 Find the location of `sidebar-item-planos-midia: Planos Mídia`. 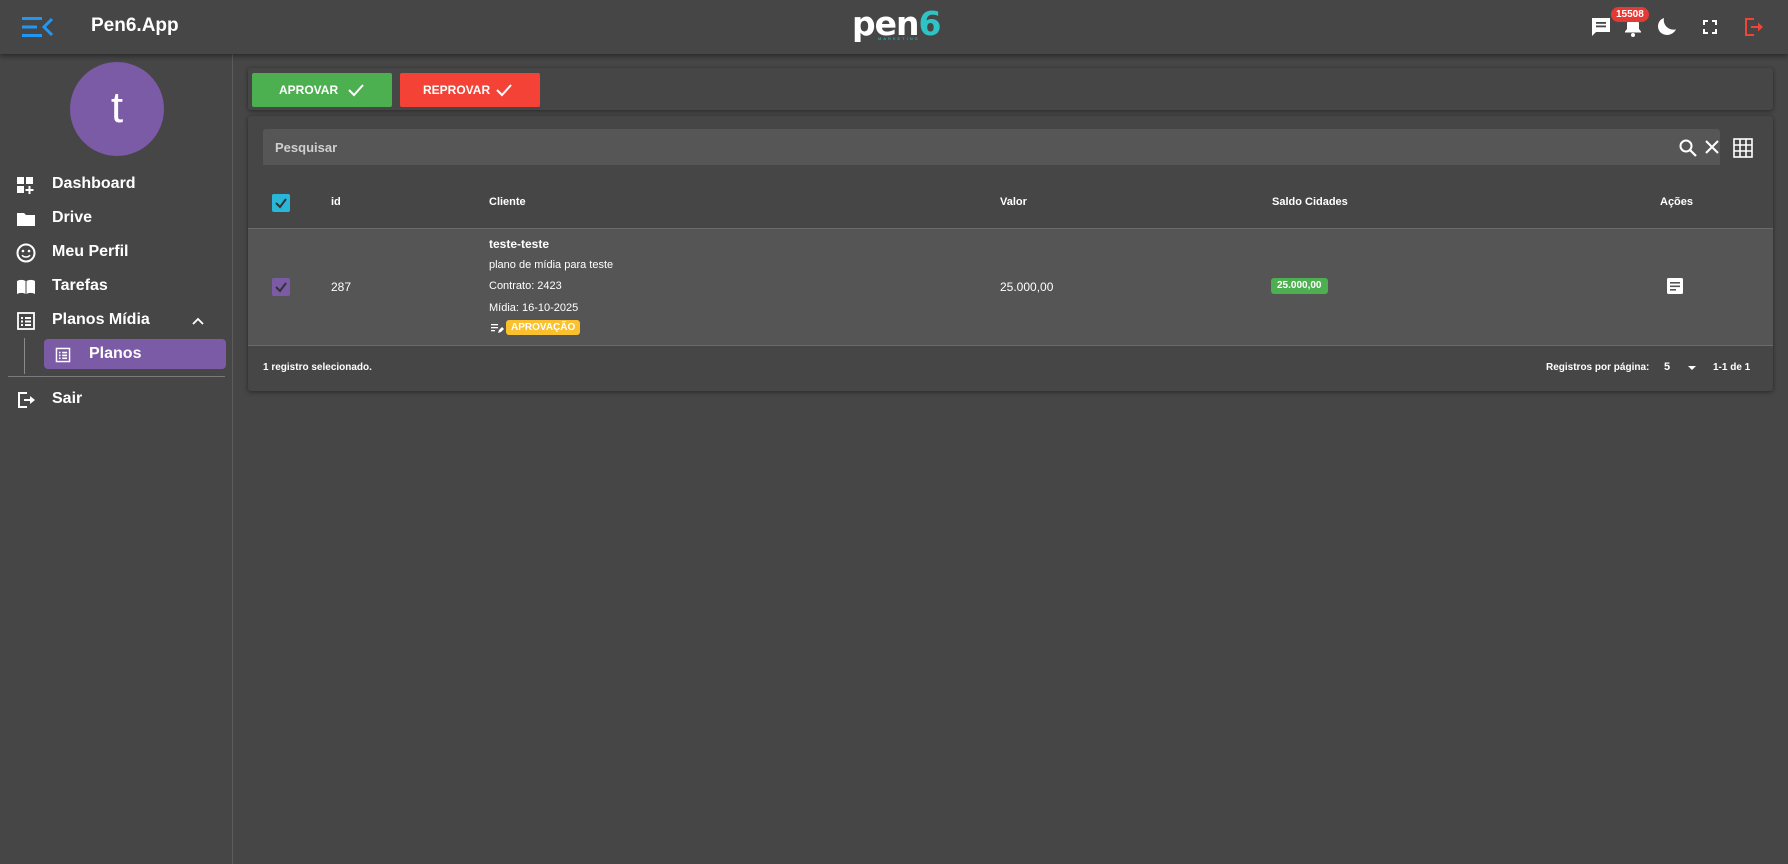

sidebar-item-planos-midia: Planos Mídia is located at coordinates (116, 320).